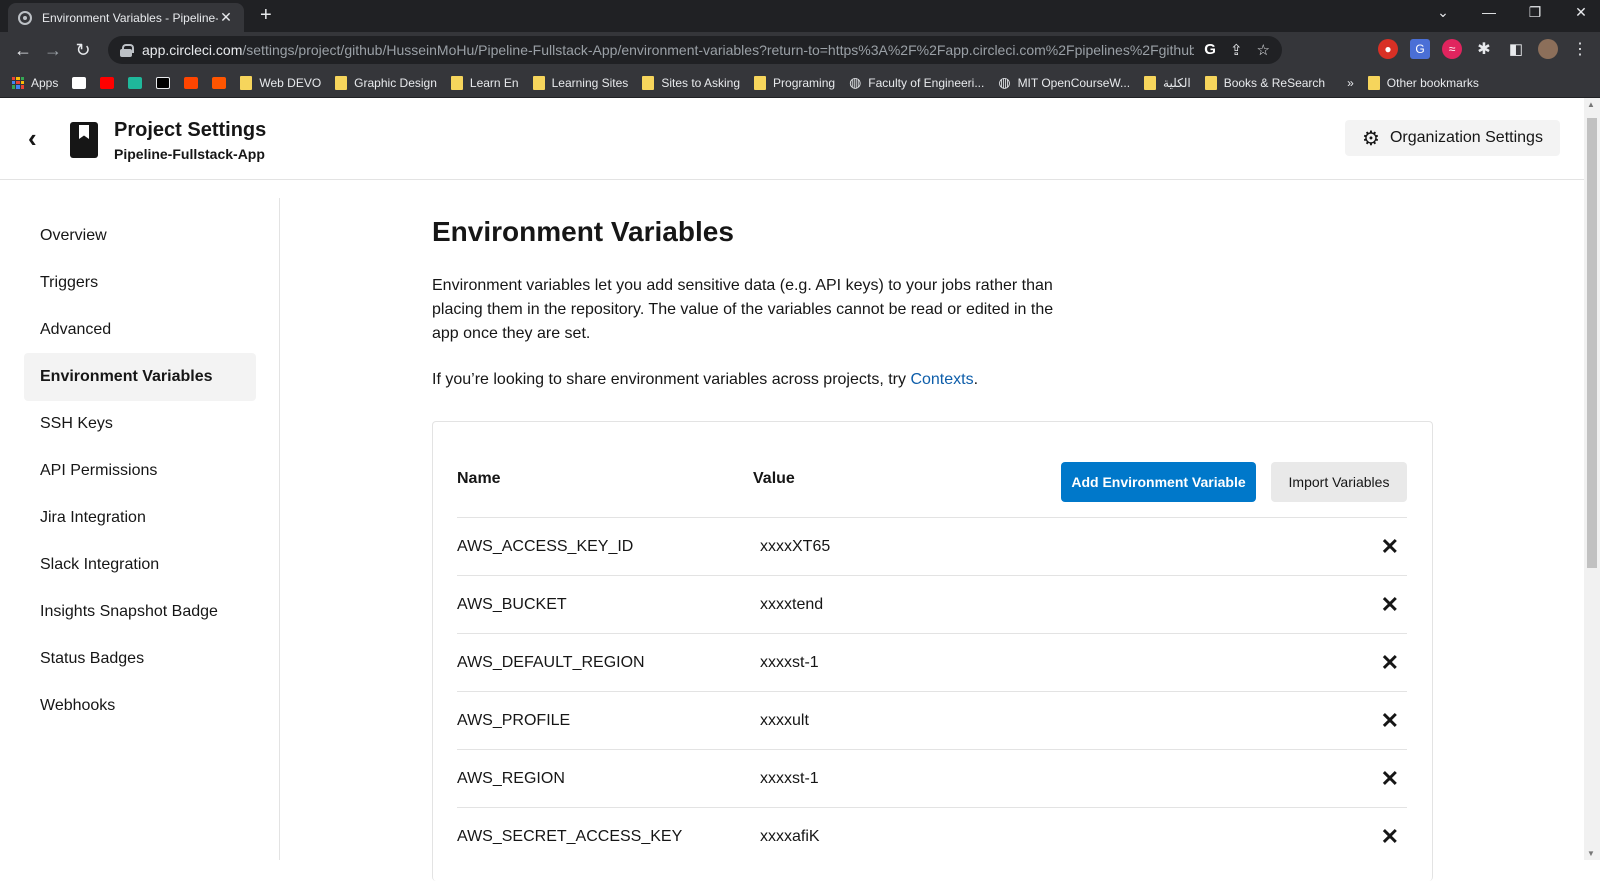  I want to click on puzzle-extensions-icon: ✱, so click(1484, 49).